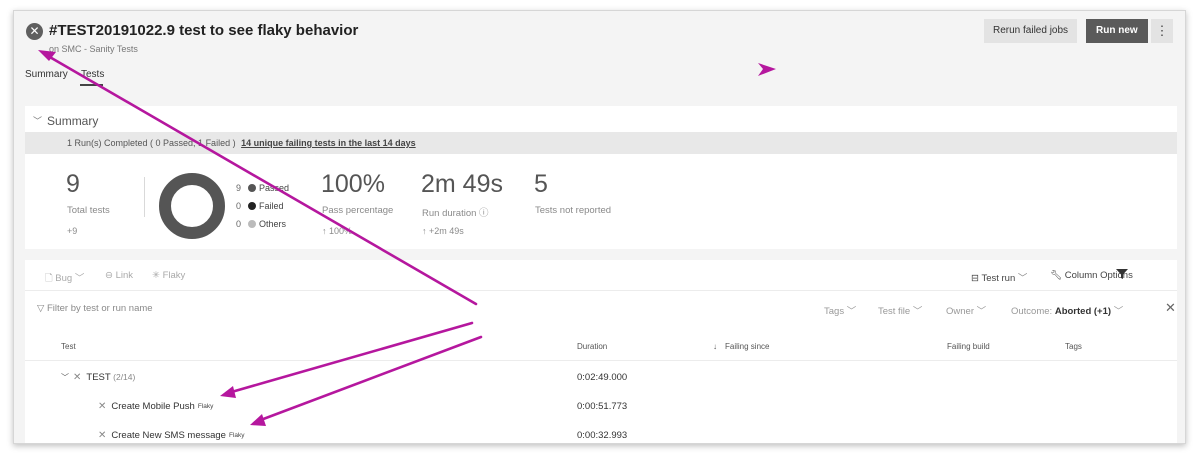 Image resolution: width=1200 pixels, height=458 pixels. Describe the element at coordinates (91, 85) in the screenshot. I see `tab-tests-underline` at that location.